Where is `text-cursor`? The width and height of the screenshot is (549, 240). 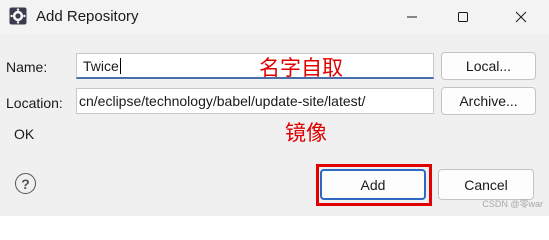
text-cursor is located at coordinates (120, 65).